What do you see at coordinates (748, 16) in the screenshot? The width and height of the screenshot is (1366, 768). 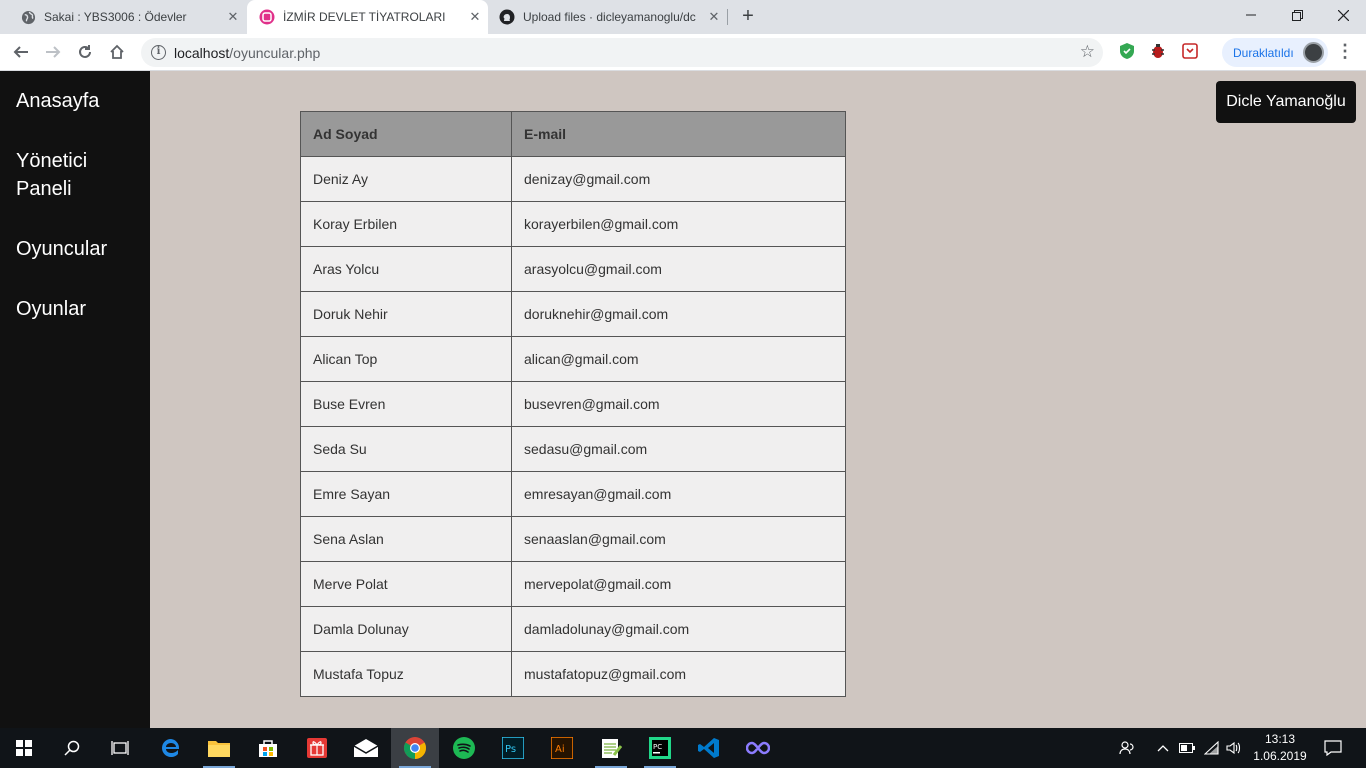 I see `new-tab-button: +` at bounding box center [748, 16].